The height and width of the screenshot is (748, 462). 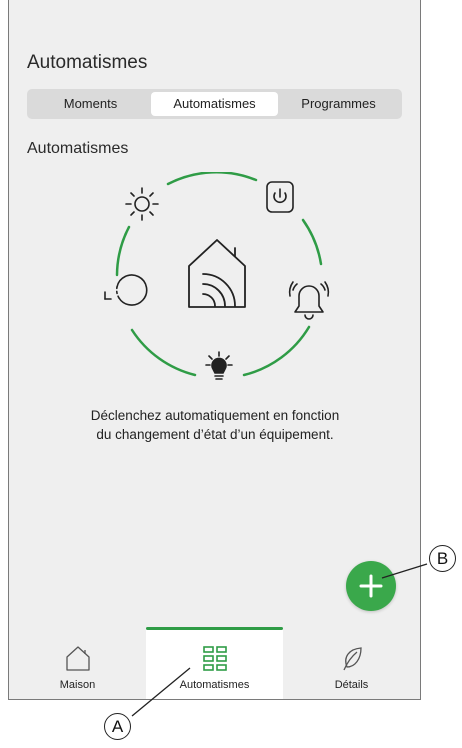 I want to click on tab-moments: Moments, so click(x=90, y=104).